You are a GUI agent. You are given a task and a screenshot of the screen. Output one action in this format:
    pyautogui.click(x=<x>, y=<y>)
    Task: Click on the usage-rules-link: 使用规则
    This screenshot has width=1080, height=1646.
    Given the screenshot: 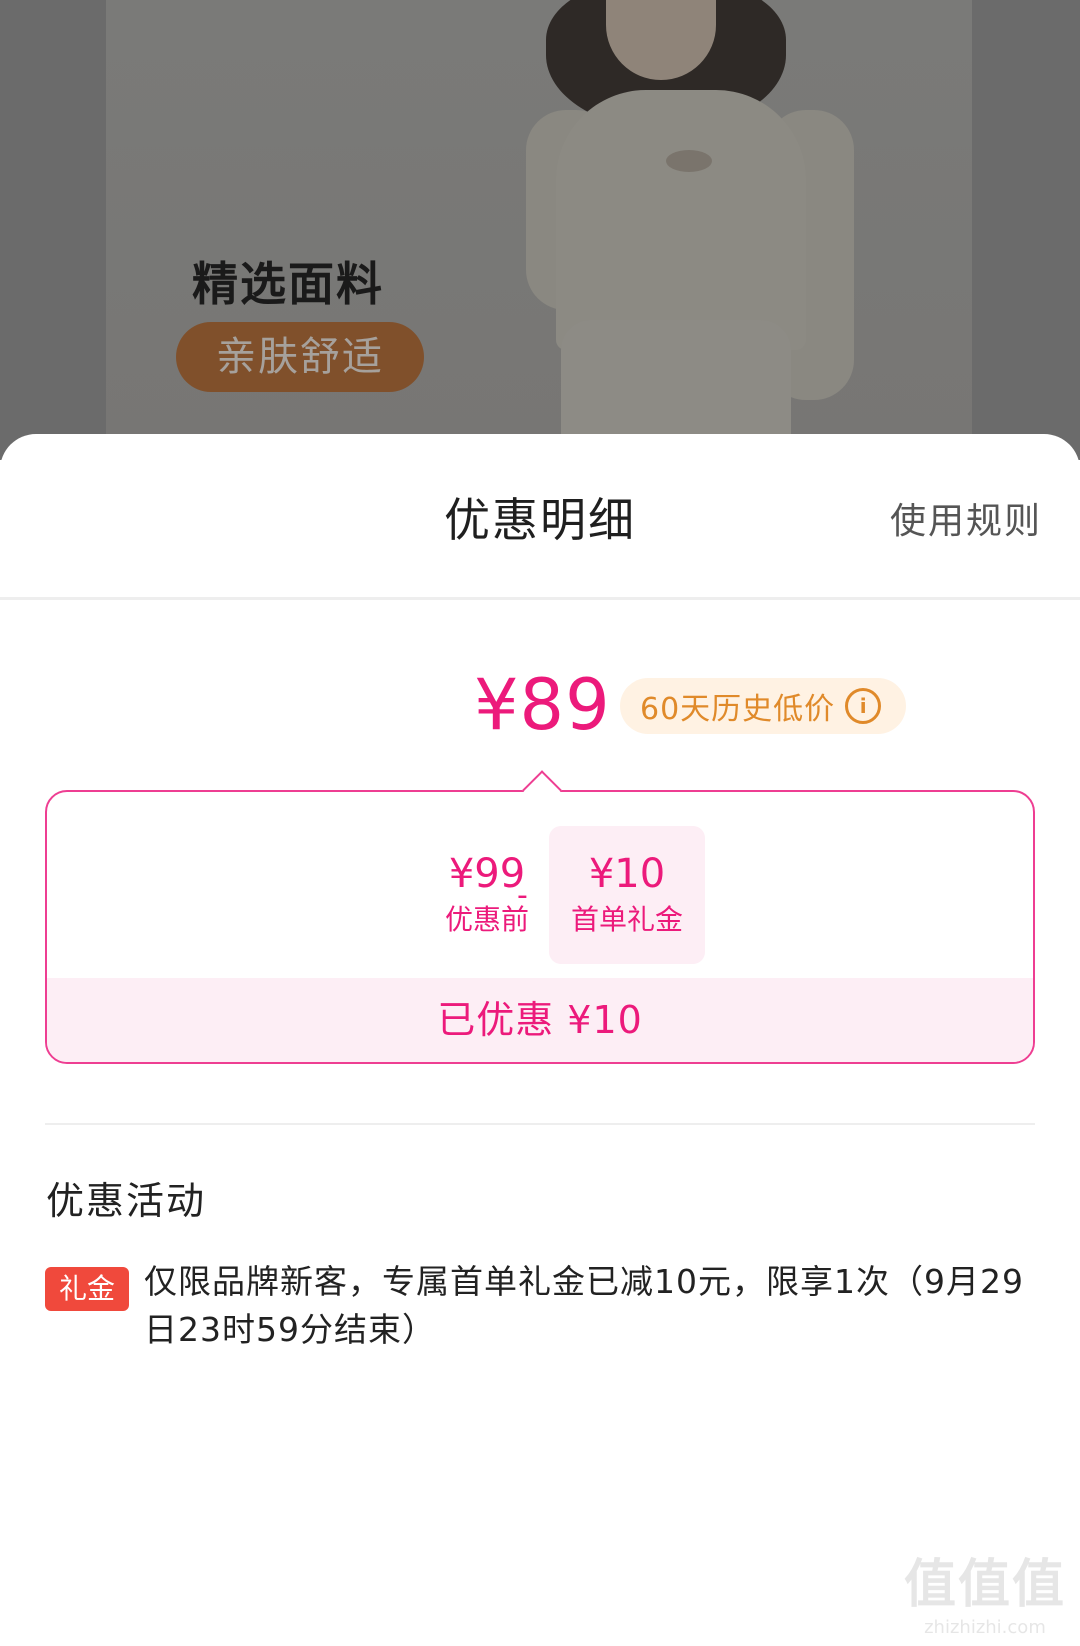 What is the action you would take?
    pyautogui.click(x=966, y=518)
    